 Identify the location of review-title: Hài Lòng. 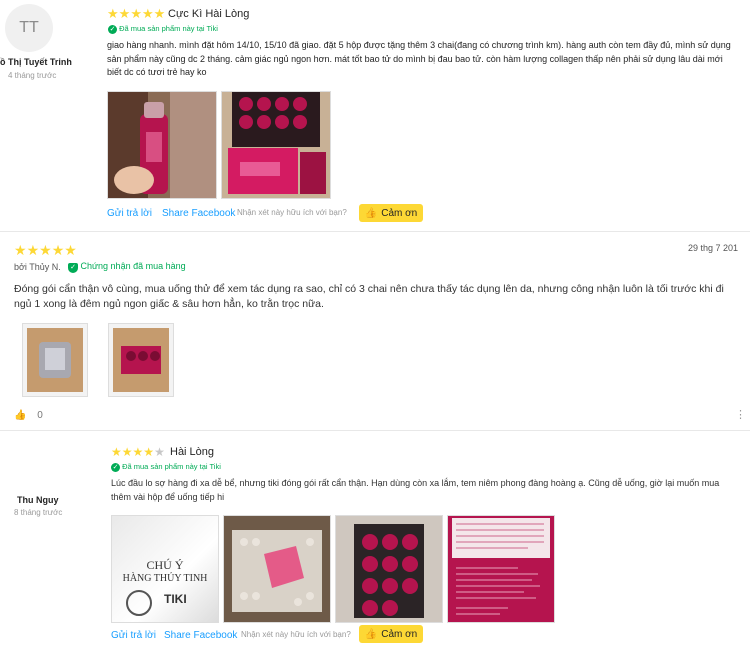
(192, 452).